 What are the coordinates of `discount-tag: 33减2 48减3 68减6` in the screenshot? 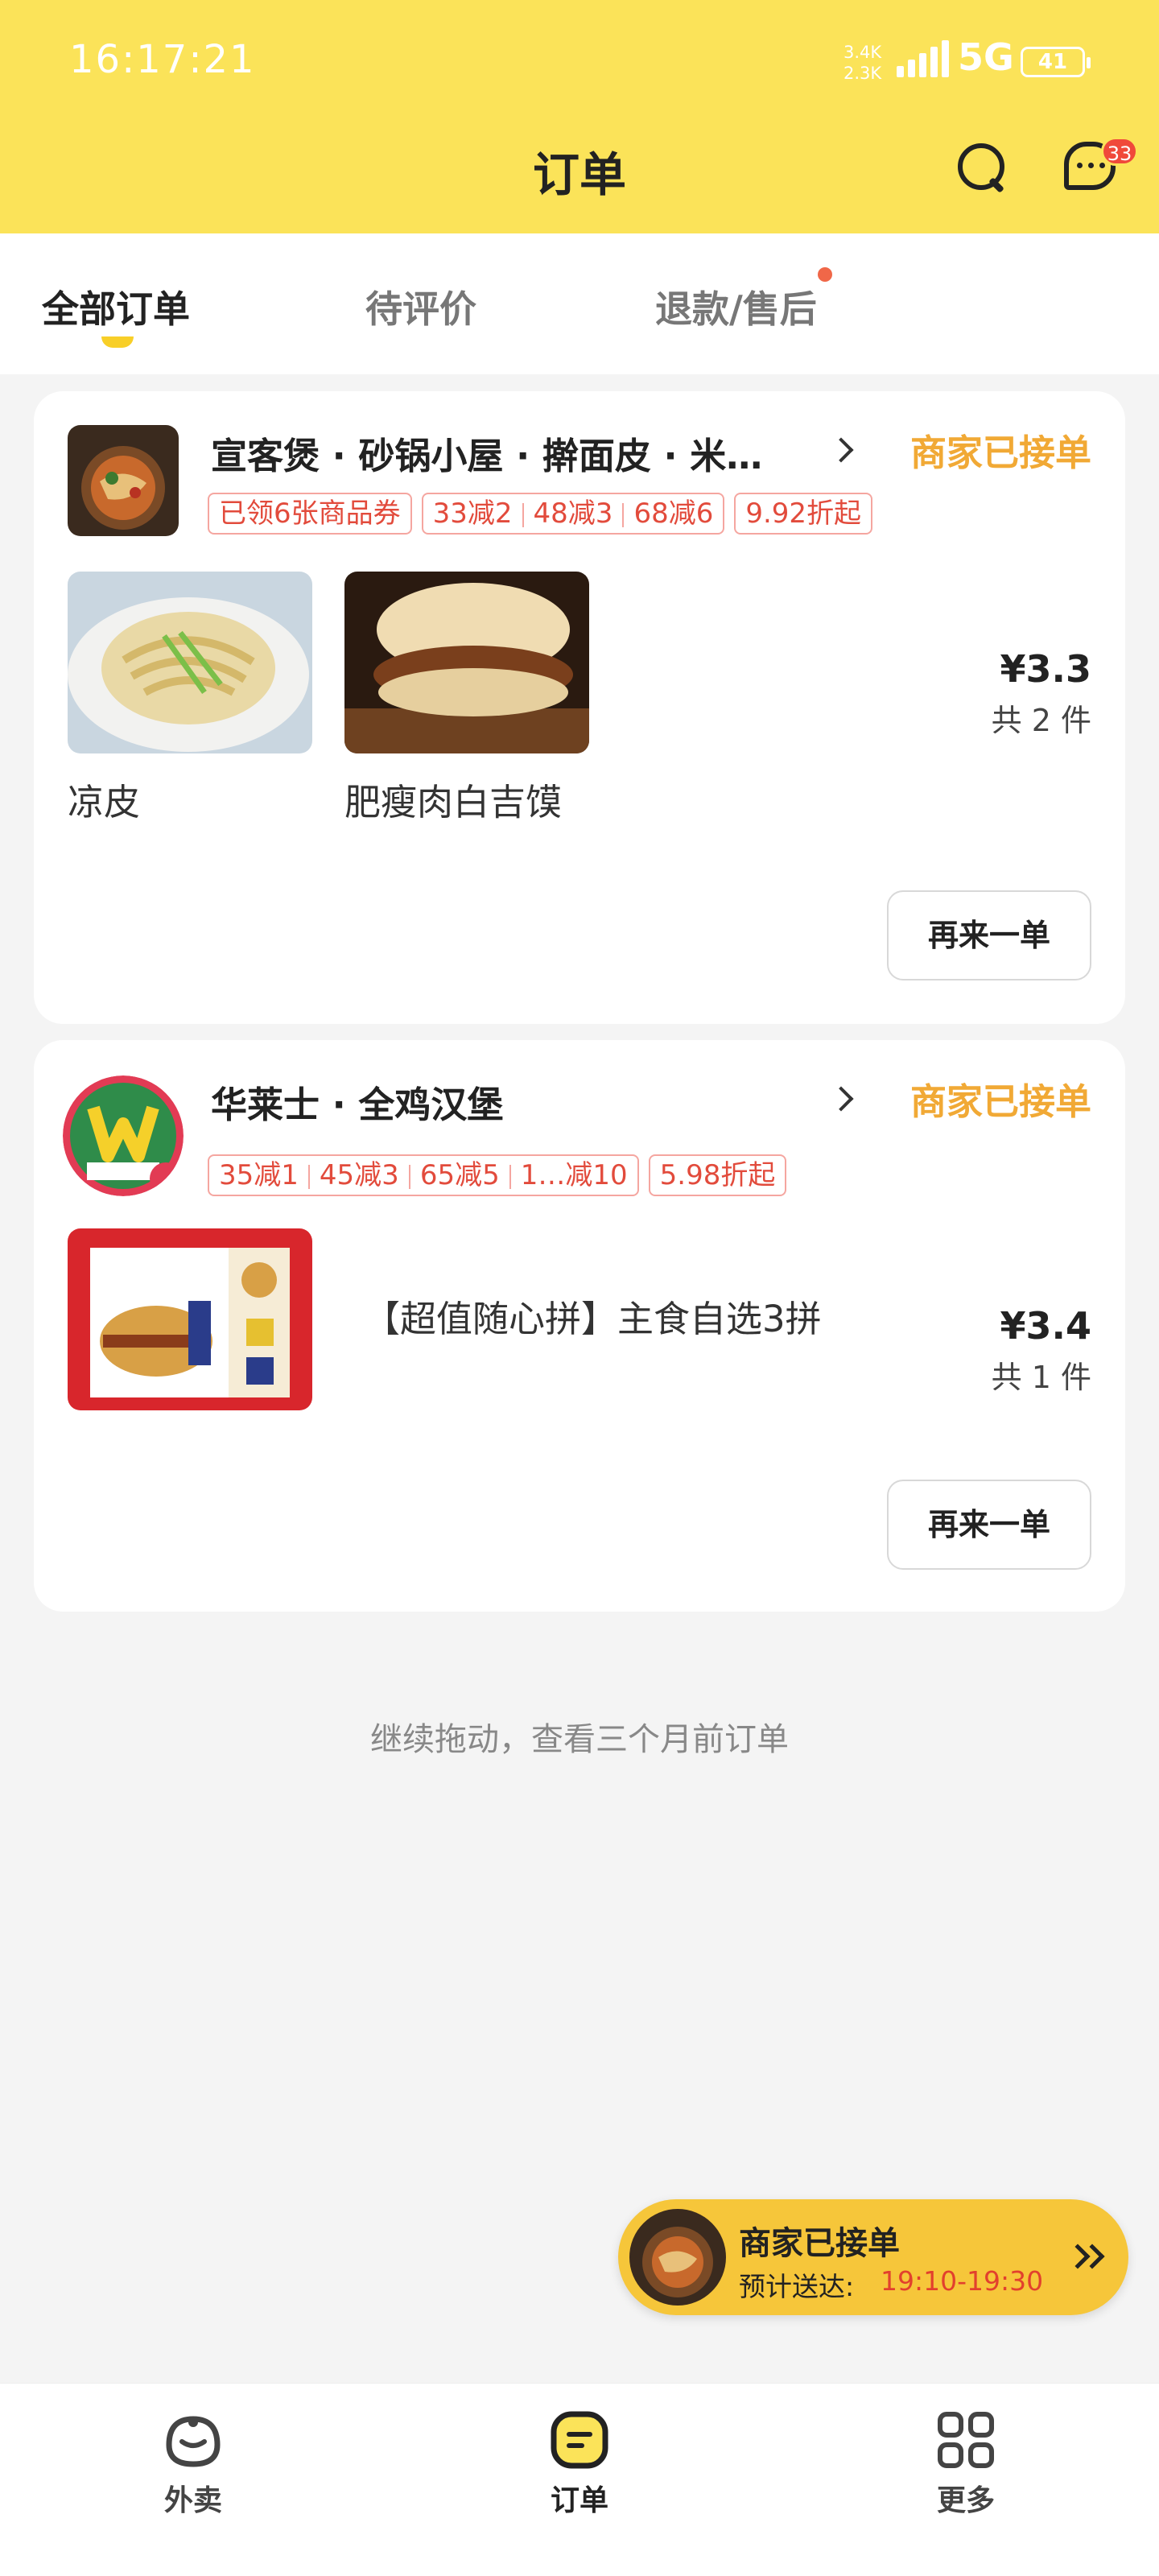 It's located at (573, 514).